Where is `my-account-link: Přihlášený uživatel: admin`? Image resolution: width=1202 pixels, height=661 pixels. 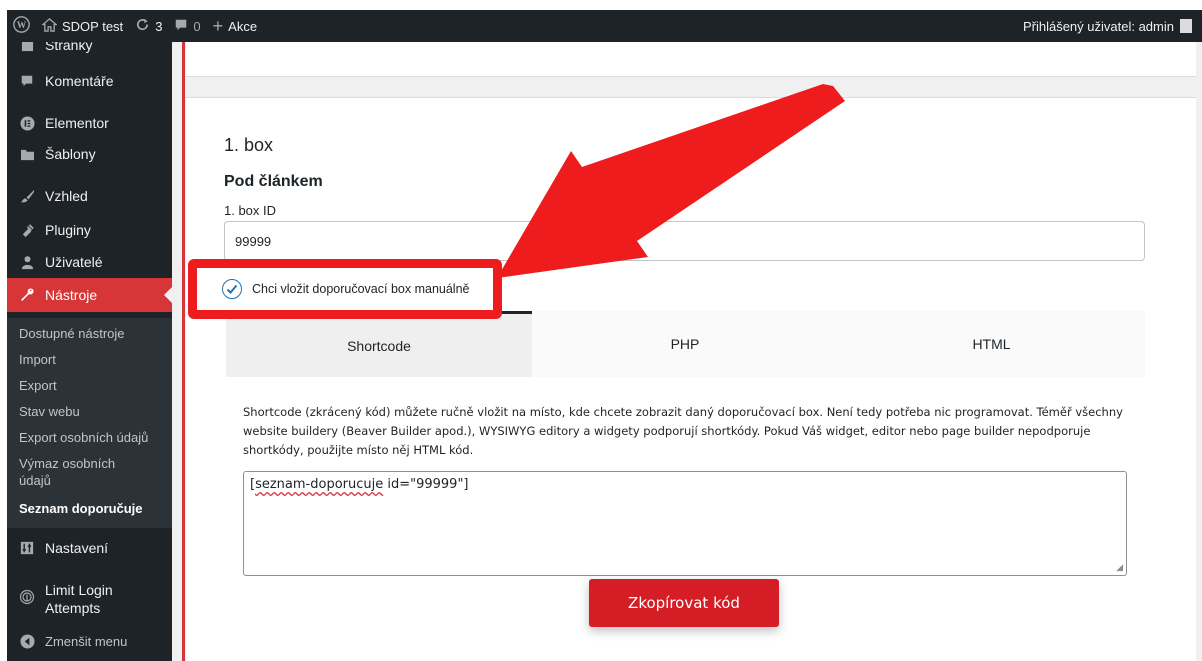
my-account-link: Přihlášený uživatel: admin is located at coordinates (1112, 26).